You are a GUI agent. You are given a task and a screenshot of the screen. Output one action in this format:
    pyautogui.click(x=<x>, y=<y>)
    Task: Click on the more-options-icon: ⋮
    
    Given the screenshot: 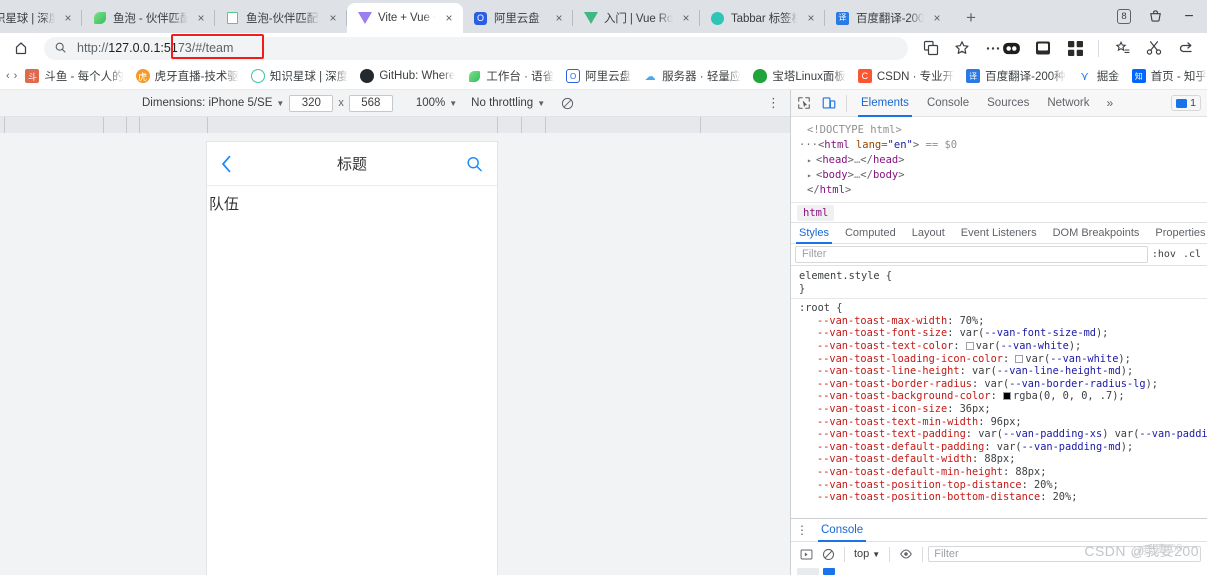 What is the action you would take?
    pyautogui.click(x=773, y=103)
    